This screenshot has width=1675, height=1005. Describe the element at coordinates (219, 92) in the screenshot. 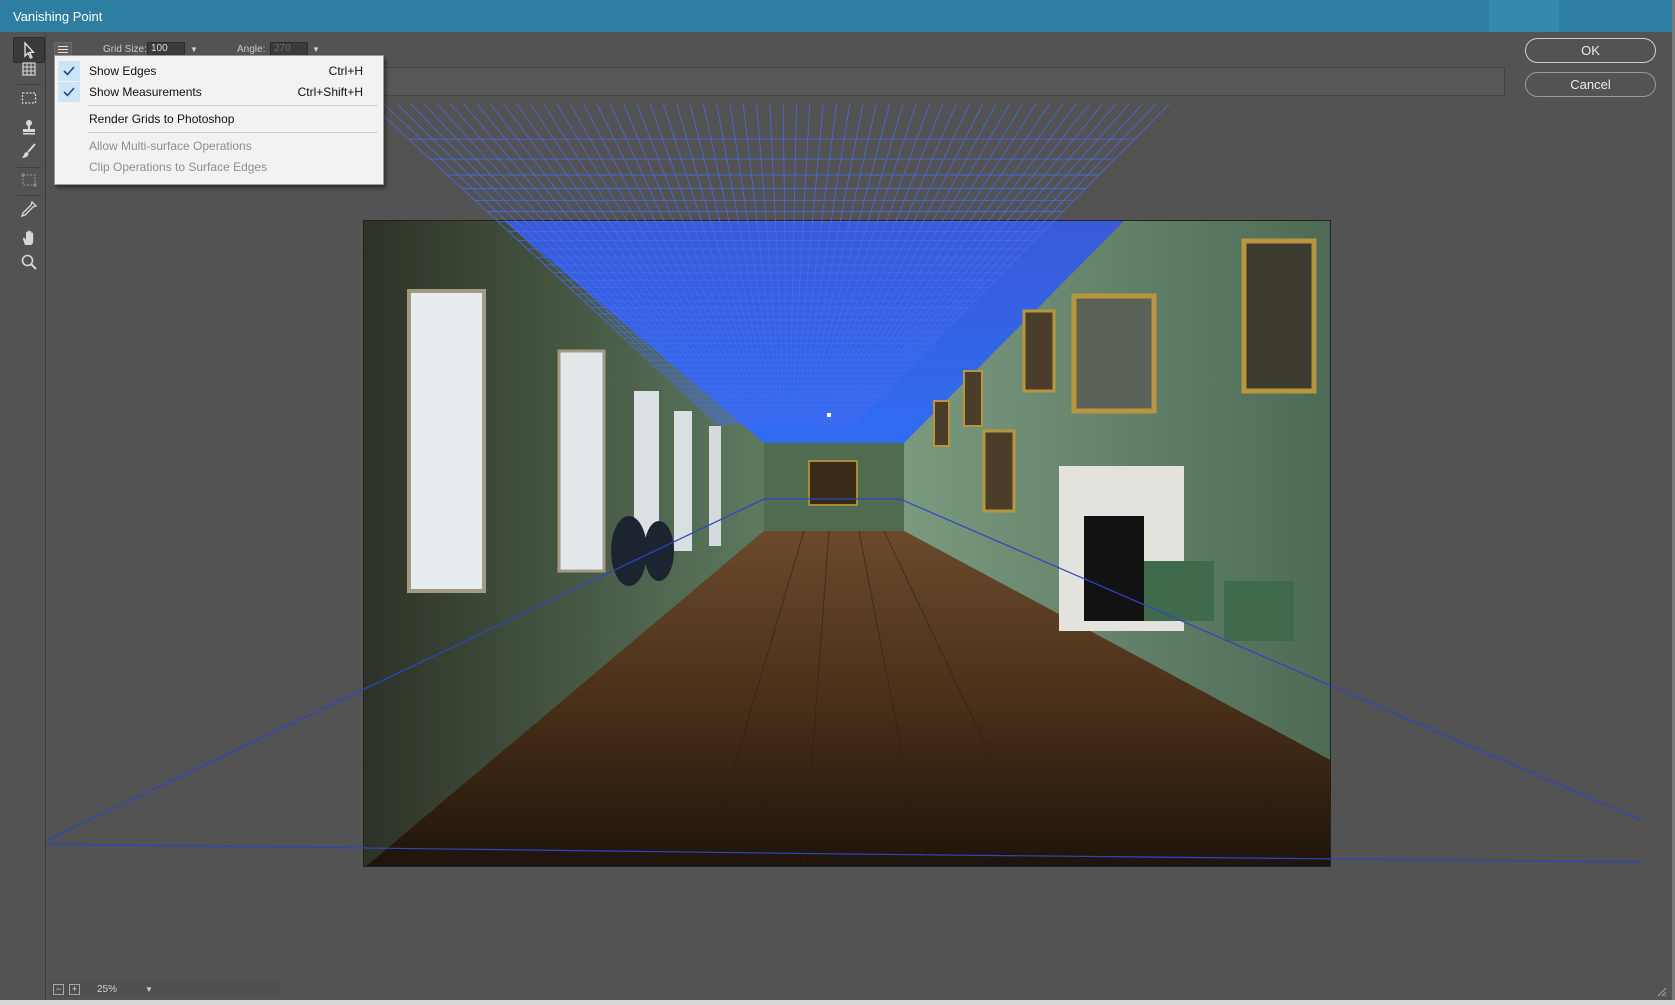

I see `menu-item-show-measurements: Show Measurements Ctrl+Shift+H` at that location.